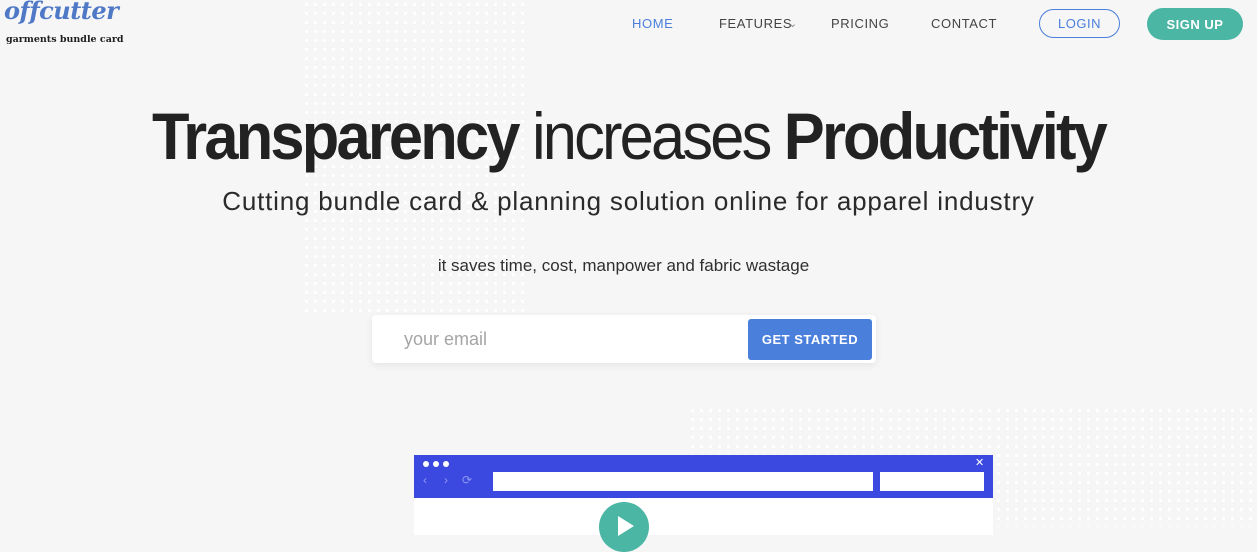 This screenshot has height=552, width=1257. What do you see at coordinates (792, 23) in the screenshot?
I see `chevron-down-icon: ⌄` at bounding box center [792, 23].